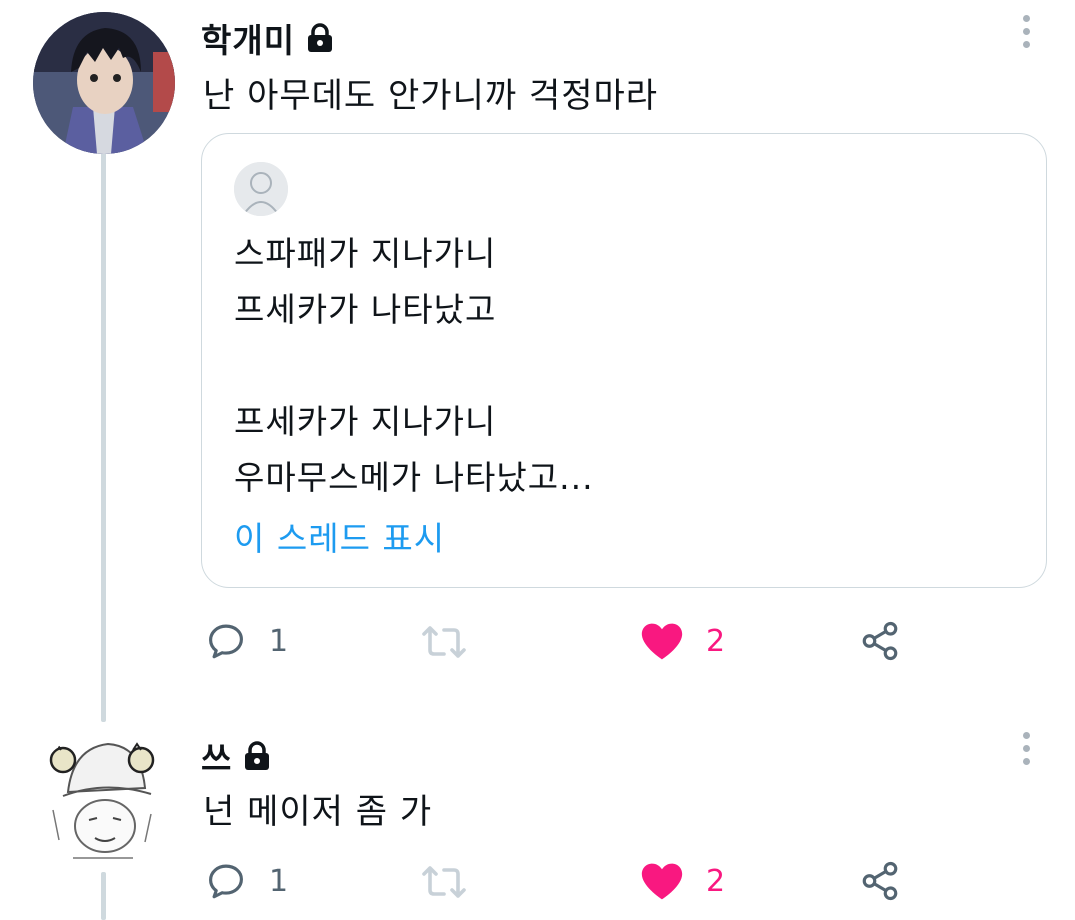 This screenshot has width=1075, height=920. I want to click on author-name: 쓰, so click(236, 756).